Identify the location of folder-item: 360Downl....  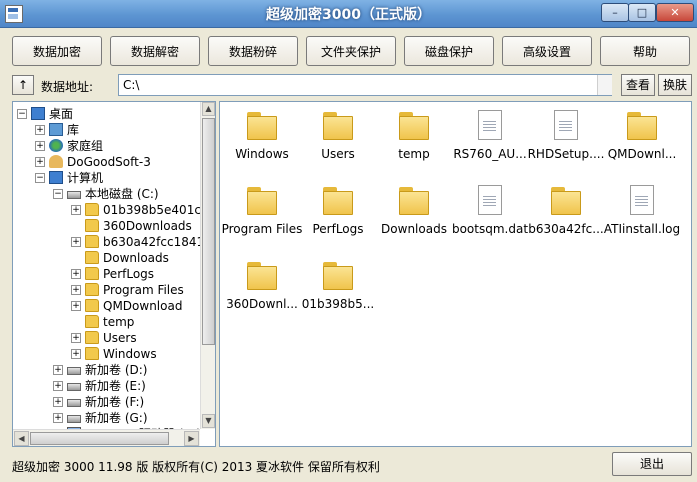
(262, 290).